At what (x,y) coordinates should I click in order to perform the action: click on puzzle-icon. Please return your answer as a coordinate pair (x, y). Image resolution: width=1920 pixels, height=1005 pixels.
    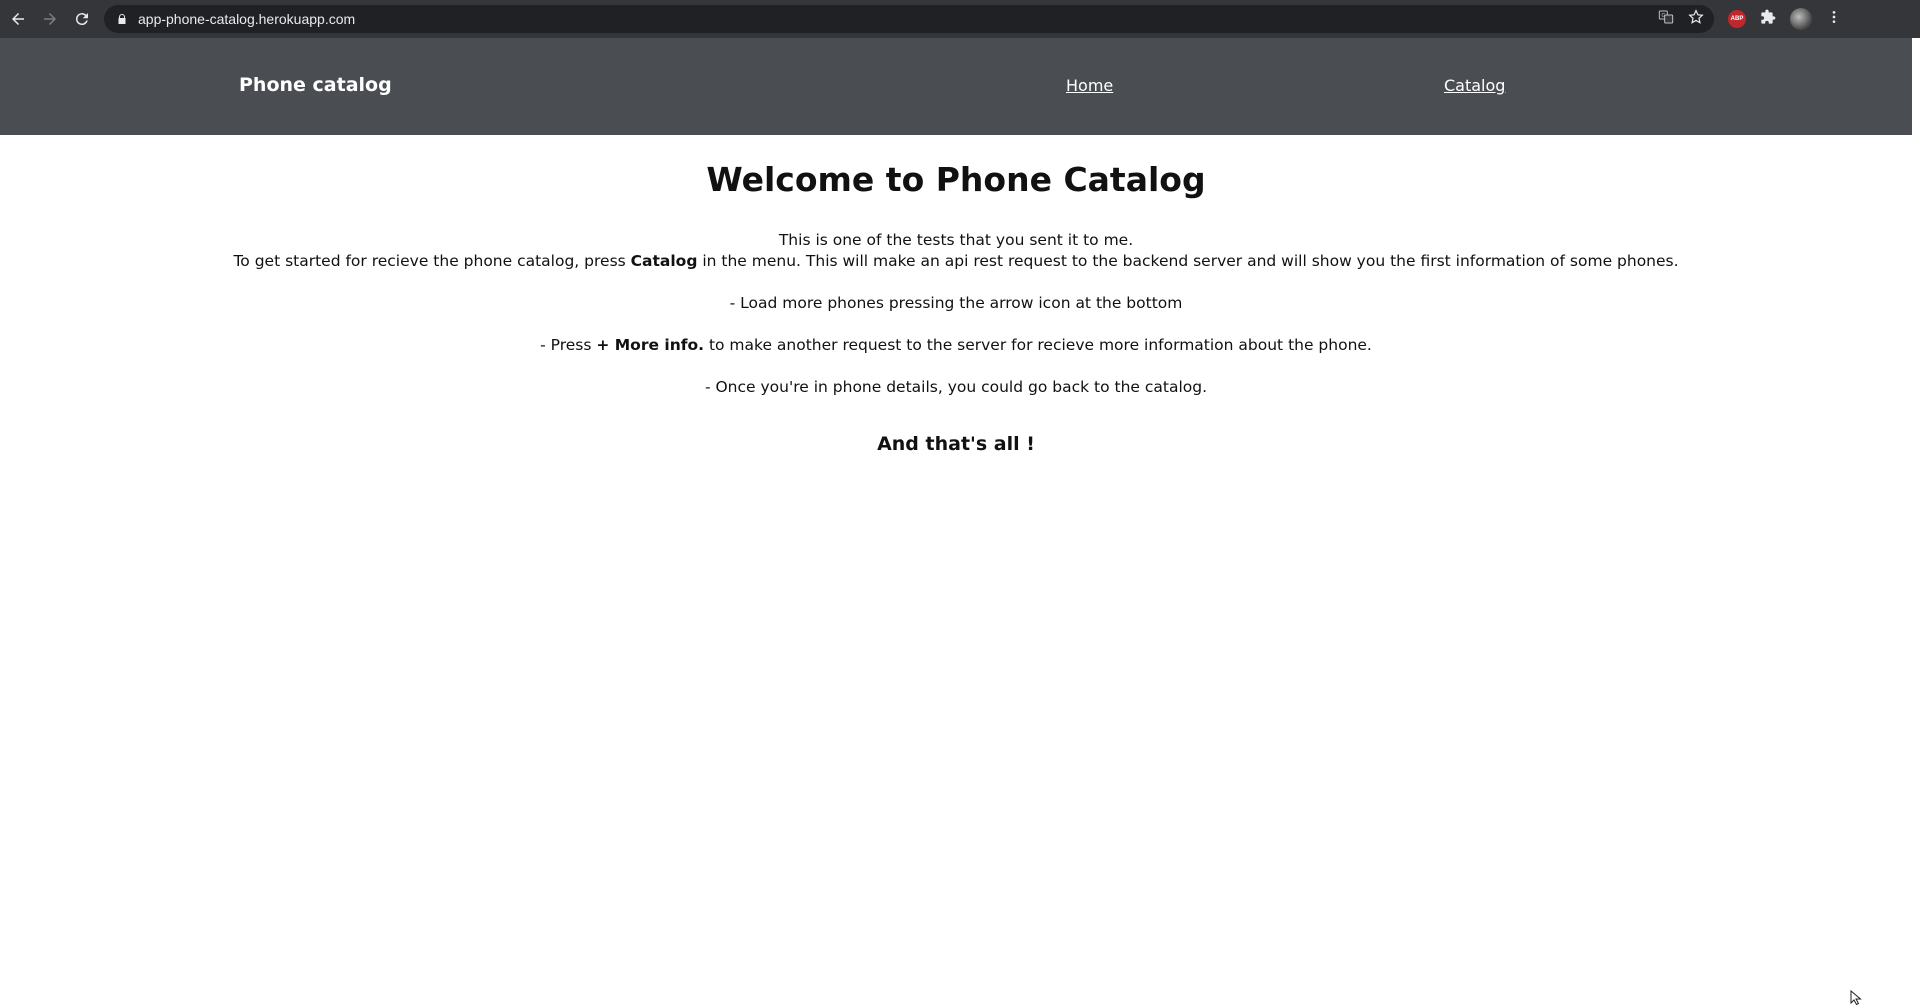
    Looking at the image, I should click on (1768, 19).